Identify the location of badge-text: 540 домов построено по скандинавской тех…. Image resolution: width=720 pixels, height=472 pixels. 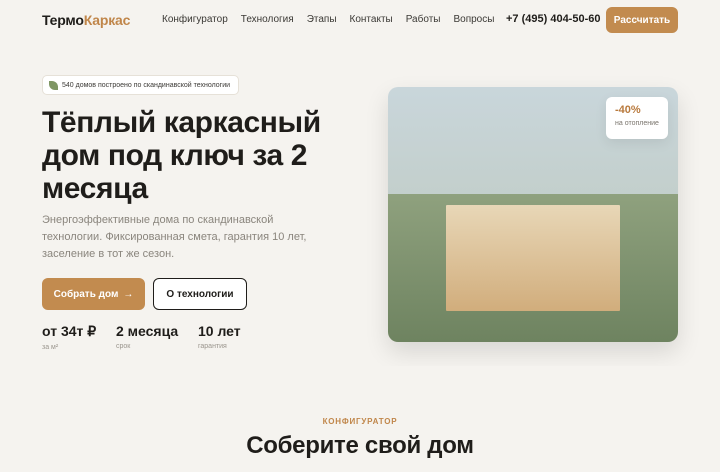
(146, 85).